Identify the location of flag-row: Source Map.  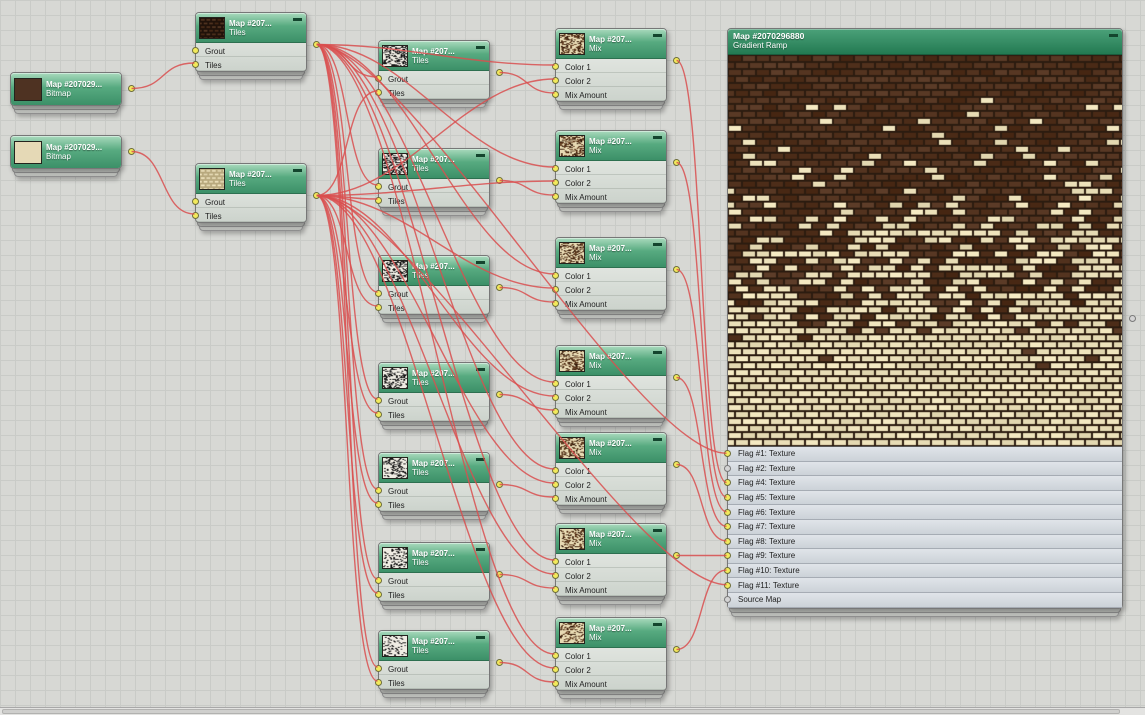
(922, 600).